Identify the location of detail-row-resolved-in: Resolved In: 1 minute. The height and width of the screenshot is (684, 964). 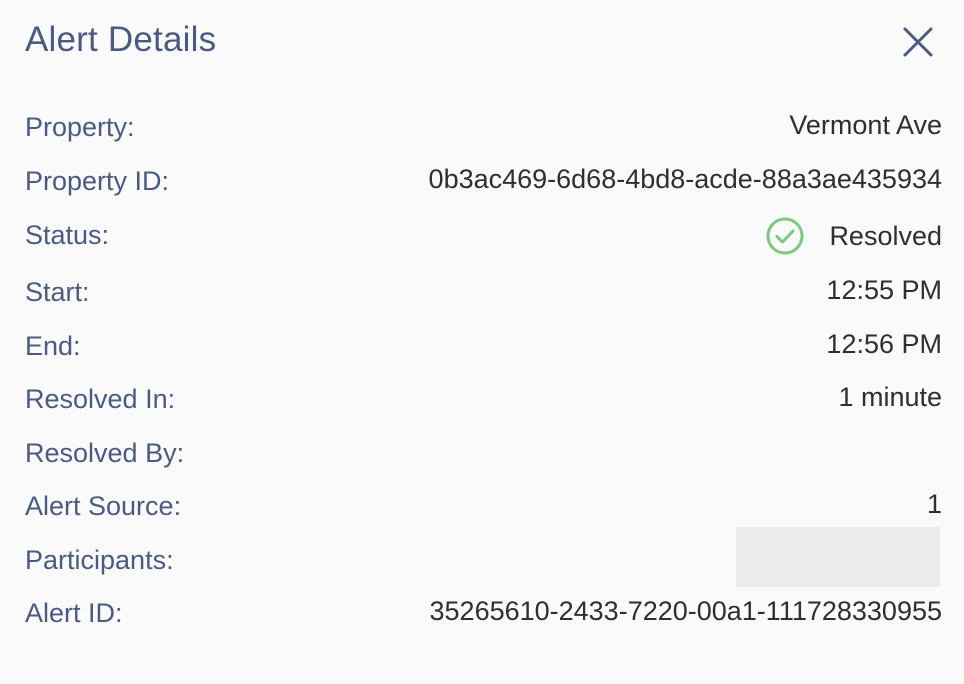
(483, 403).